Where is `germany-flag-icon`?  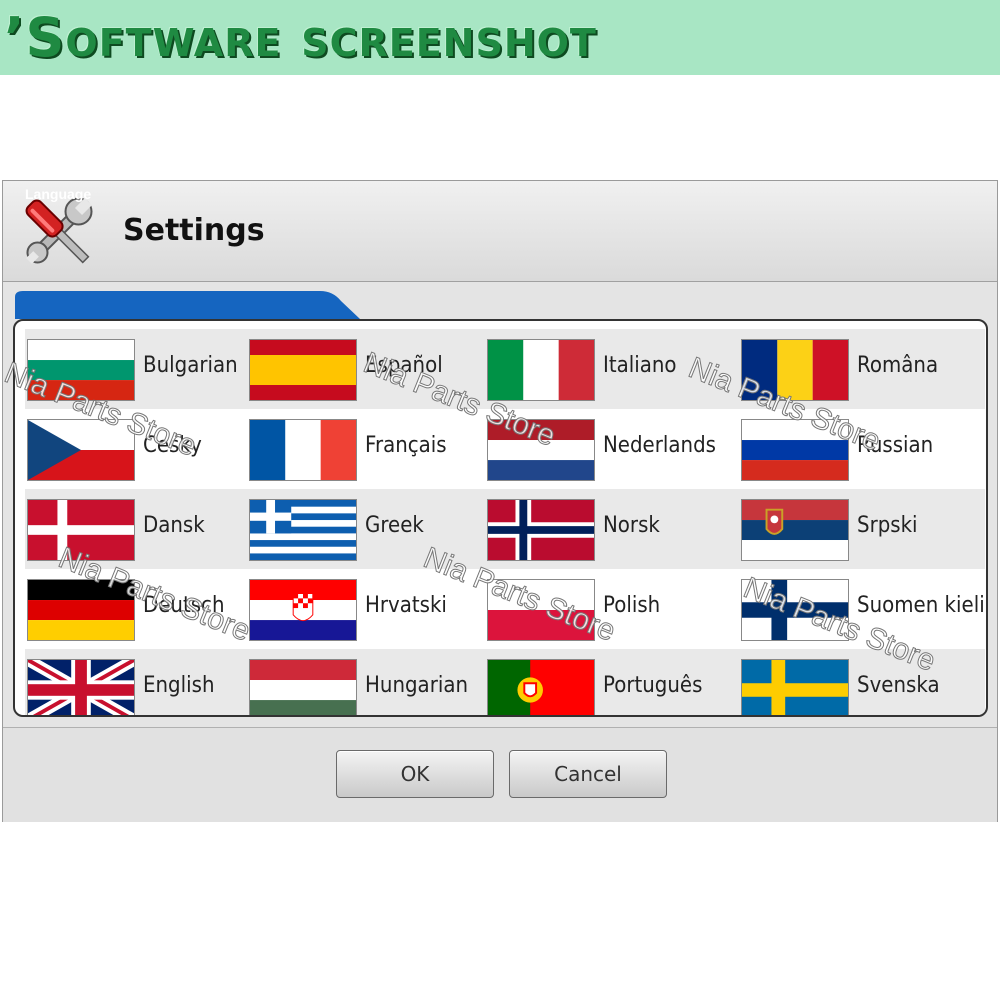 germany-flag-icon is located at coordinates (81, 610).